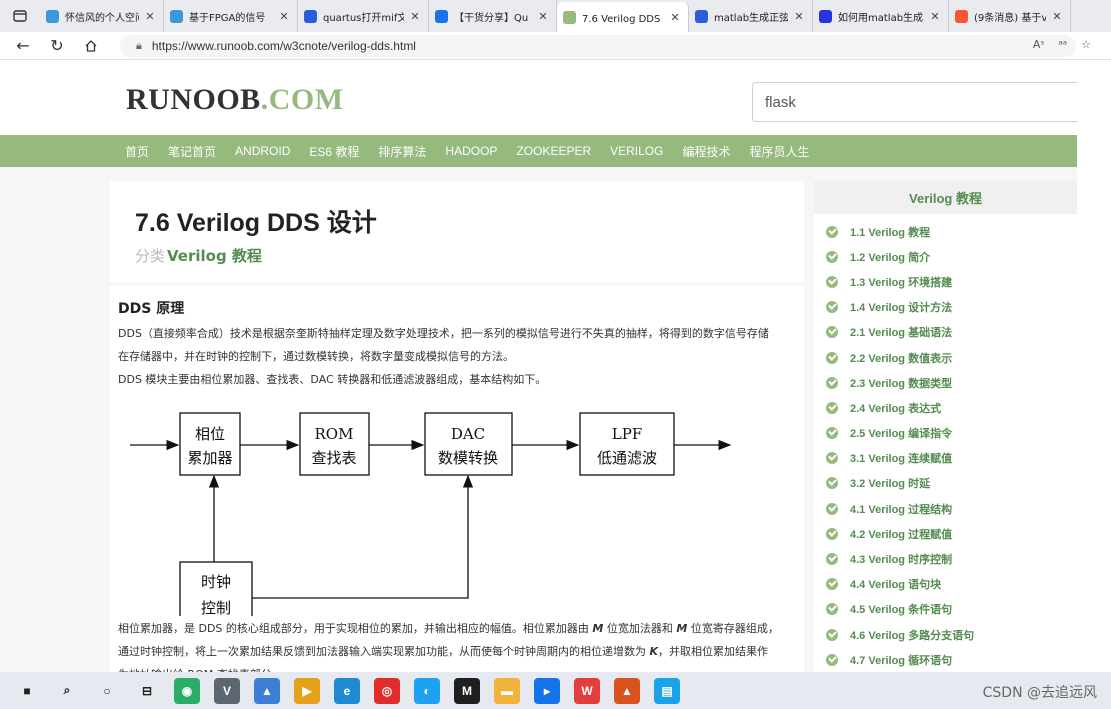 This screenshot has height=709, width=1111. What do you see at coordinates (945, 407) in the screenshot?
I see `sidebar-item: 2.4 Verilog 表达式` at bounding box center [945, 407].